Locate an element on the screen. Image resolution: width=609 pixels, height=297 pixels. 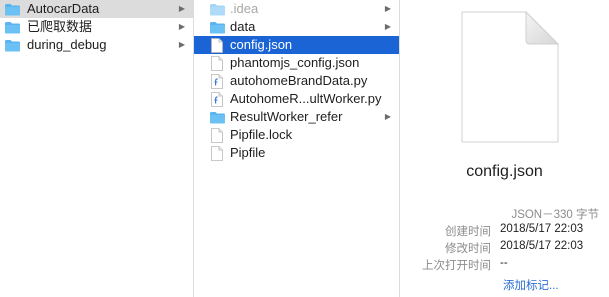
column2-item-autohome-result-worker: AutohomeR...ultWorker.py is located at coordinates (296, 99).